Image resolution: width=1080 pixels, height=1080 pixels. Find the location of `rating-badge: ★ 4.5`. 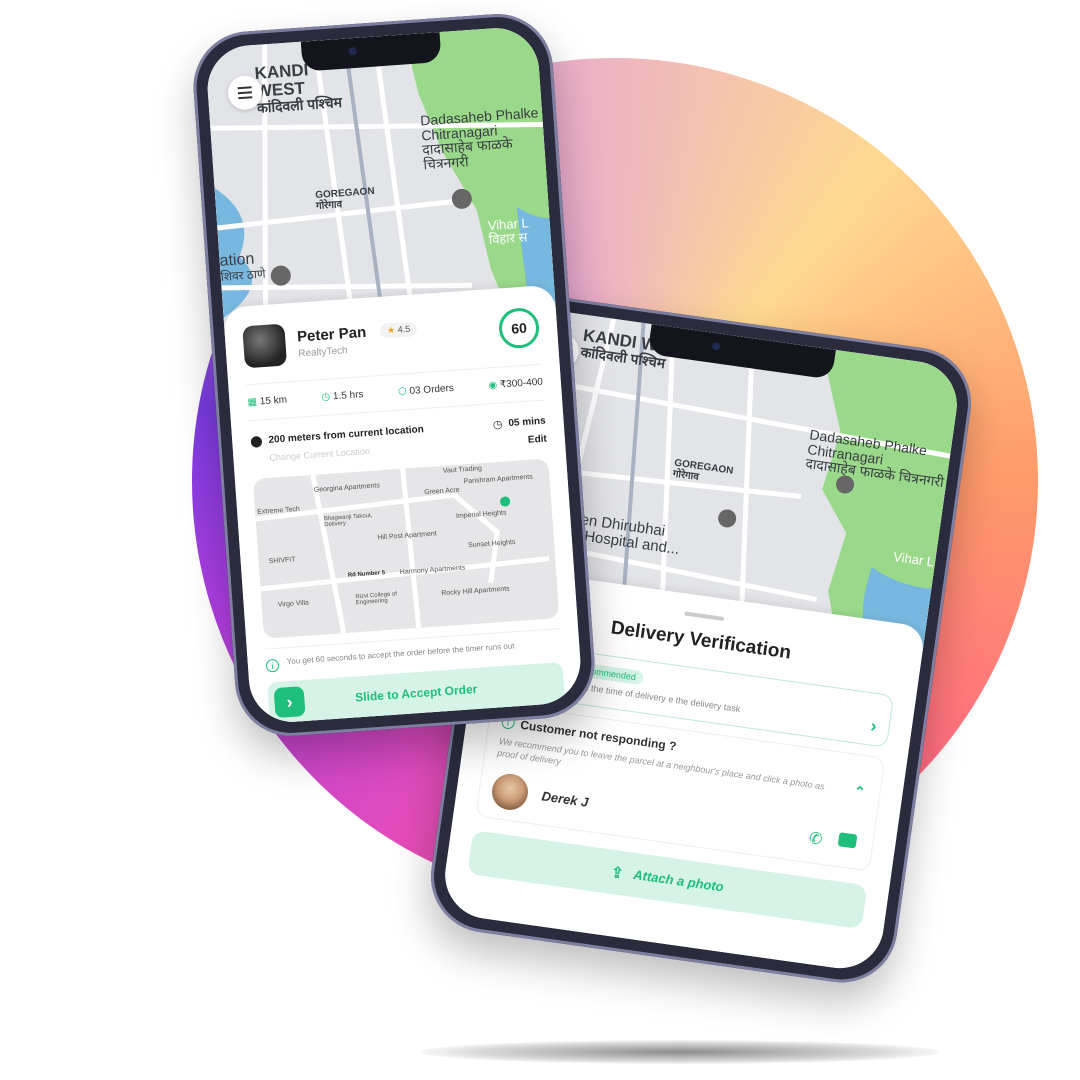

rating-badge: ★ 4.5 is located at coordinates (398, 329).